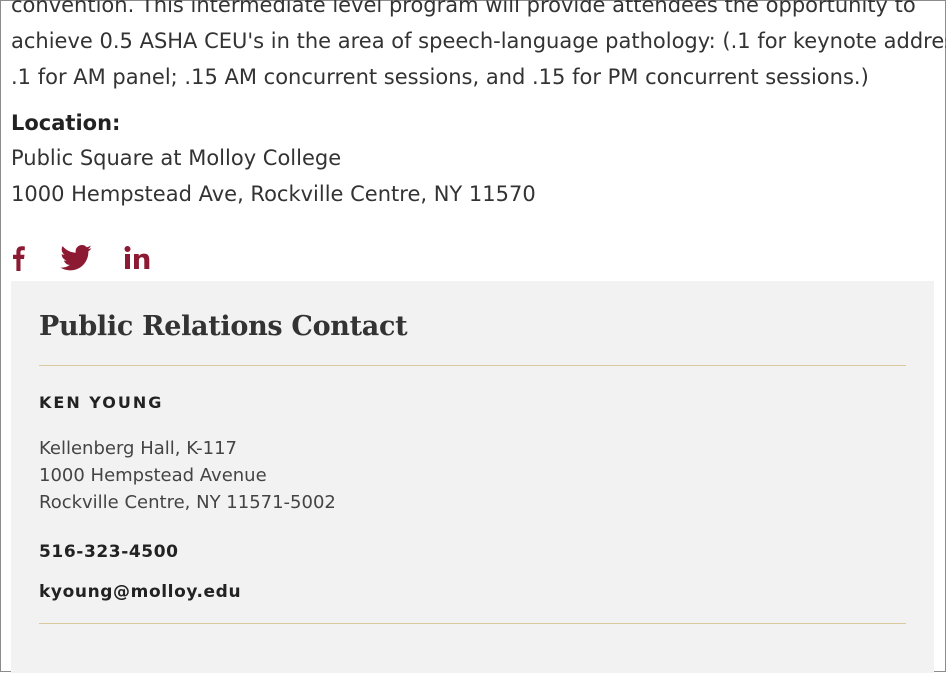  What do you see at coordinates (137, 258) in the screenshot?
I see `linkedin-icon` at bounding box center [137, 258].